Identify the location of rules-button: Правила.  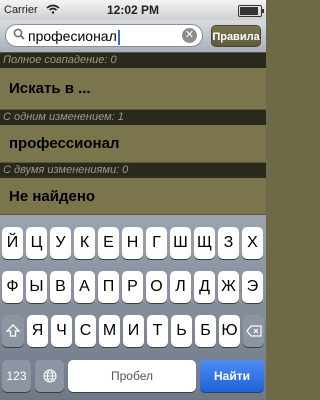
(236, 36).